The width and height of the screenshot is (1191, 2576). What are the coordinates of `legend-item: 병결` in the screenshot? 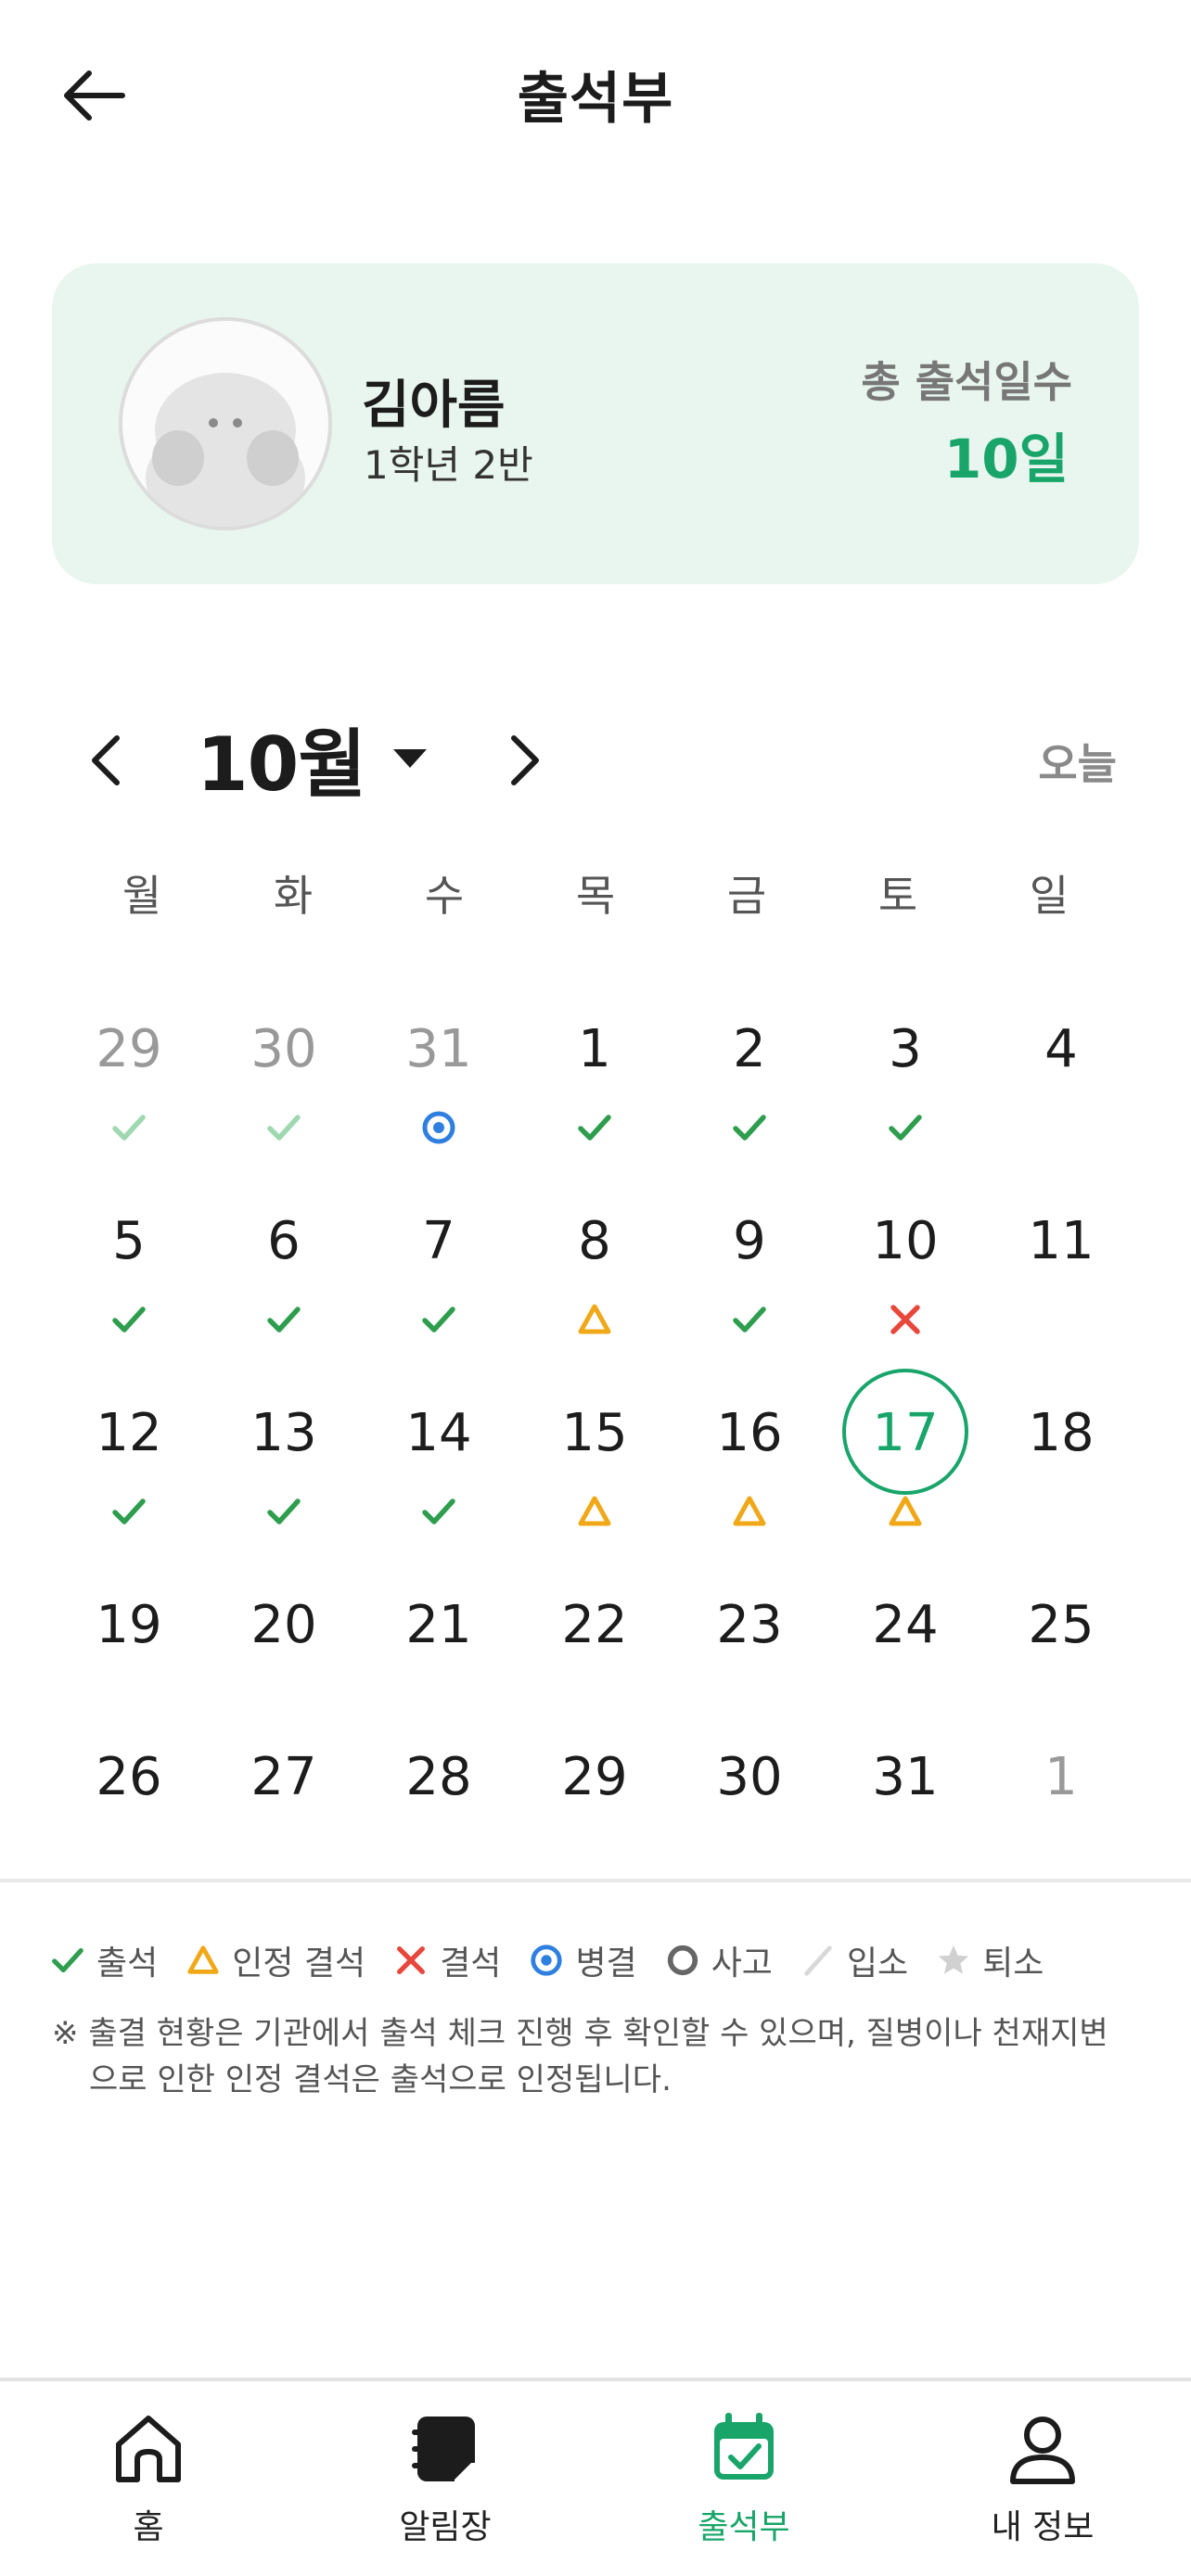 It's located at (582, 1960).